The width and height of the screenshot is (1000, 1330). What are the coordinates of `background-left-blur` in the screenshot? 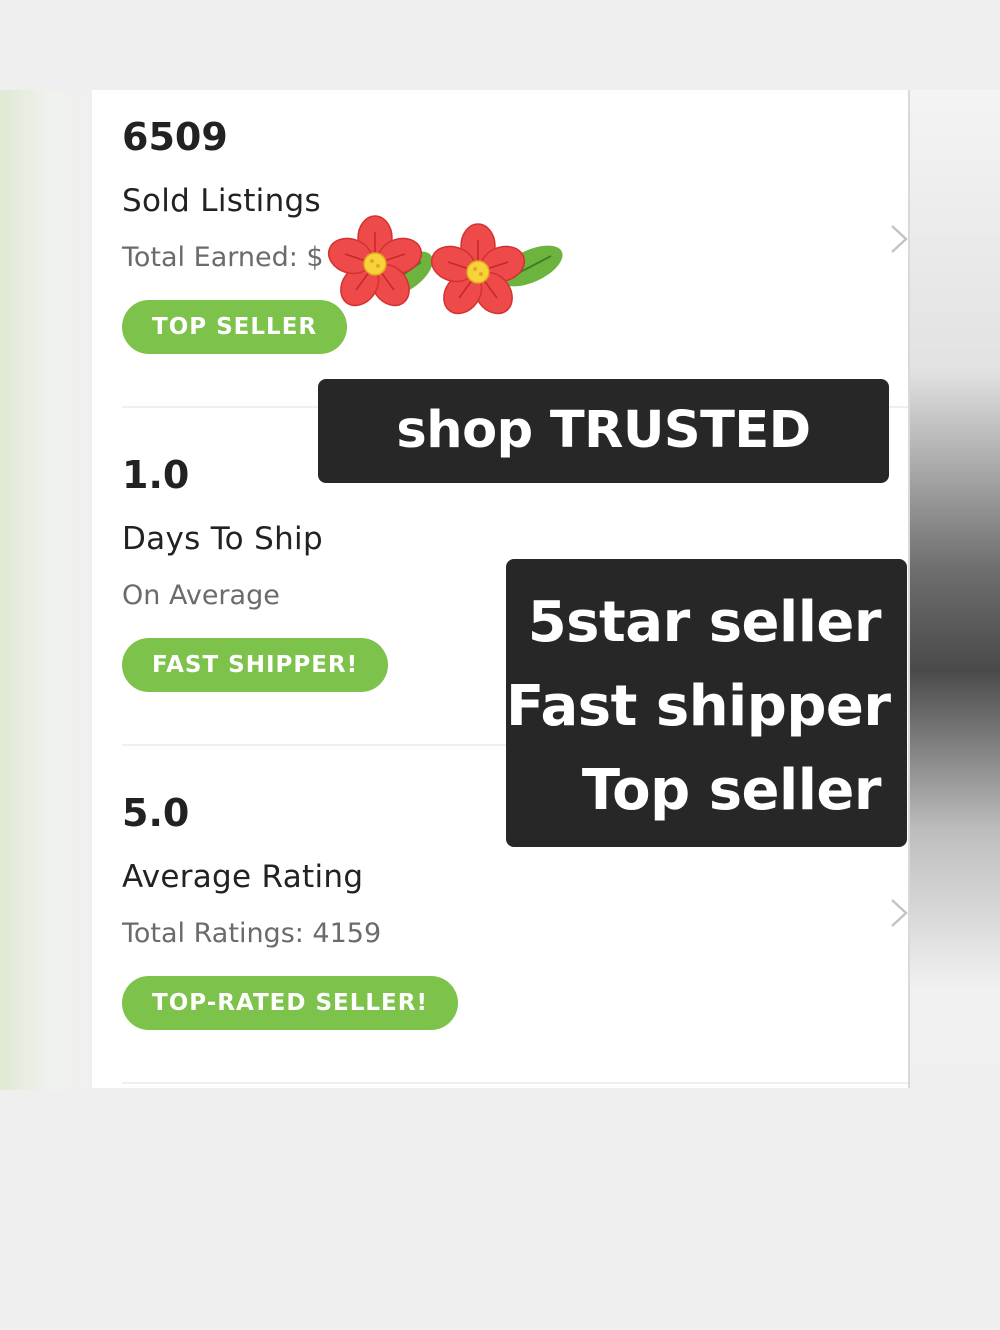 It's located at (46, 590).